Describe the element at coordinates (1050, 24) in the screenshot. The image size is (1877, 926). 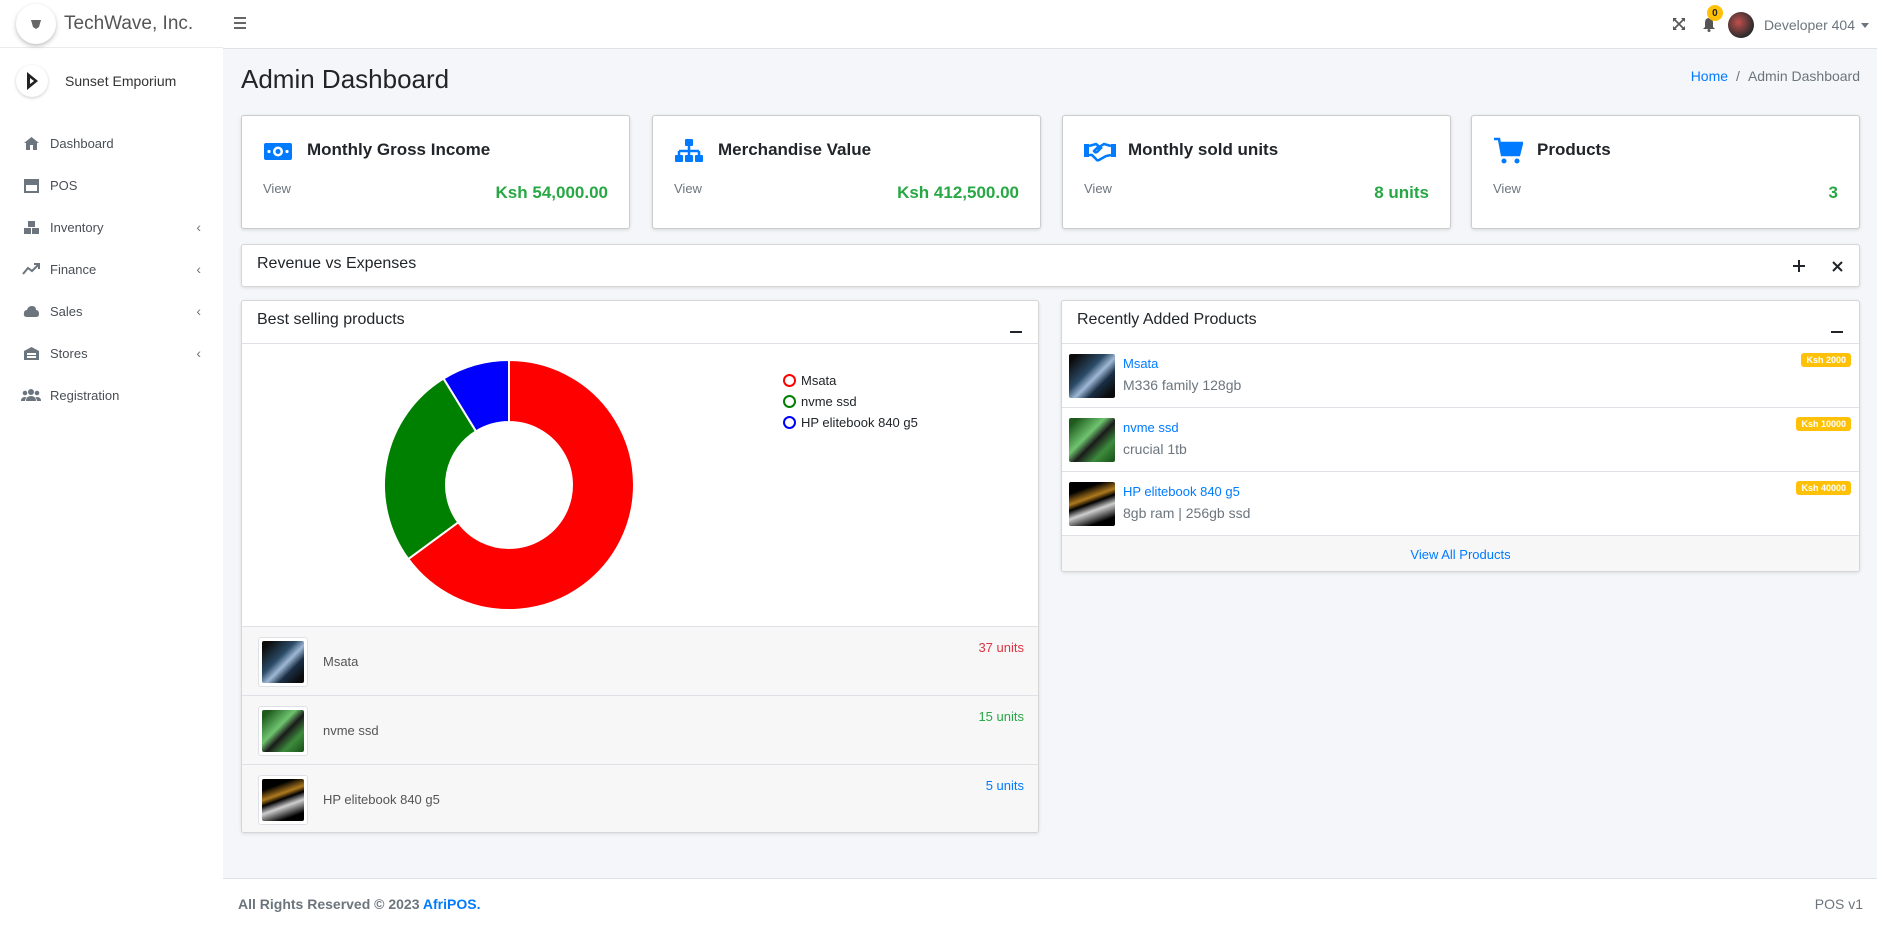
I see `top-navbar: 0 Developer 404` at that location.